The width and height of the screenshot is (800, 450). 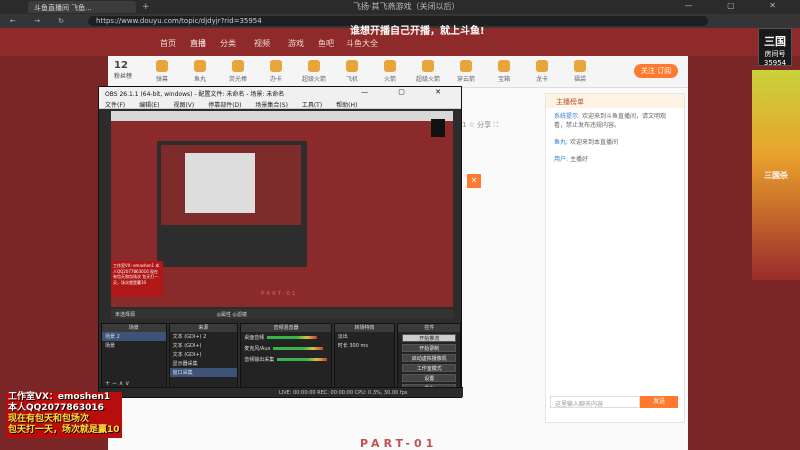 What do you see at coordinates (312, 105) in the screenshot?
I see `menu-tools: 工具(T)` at bounding box center [312, 105].